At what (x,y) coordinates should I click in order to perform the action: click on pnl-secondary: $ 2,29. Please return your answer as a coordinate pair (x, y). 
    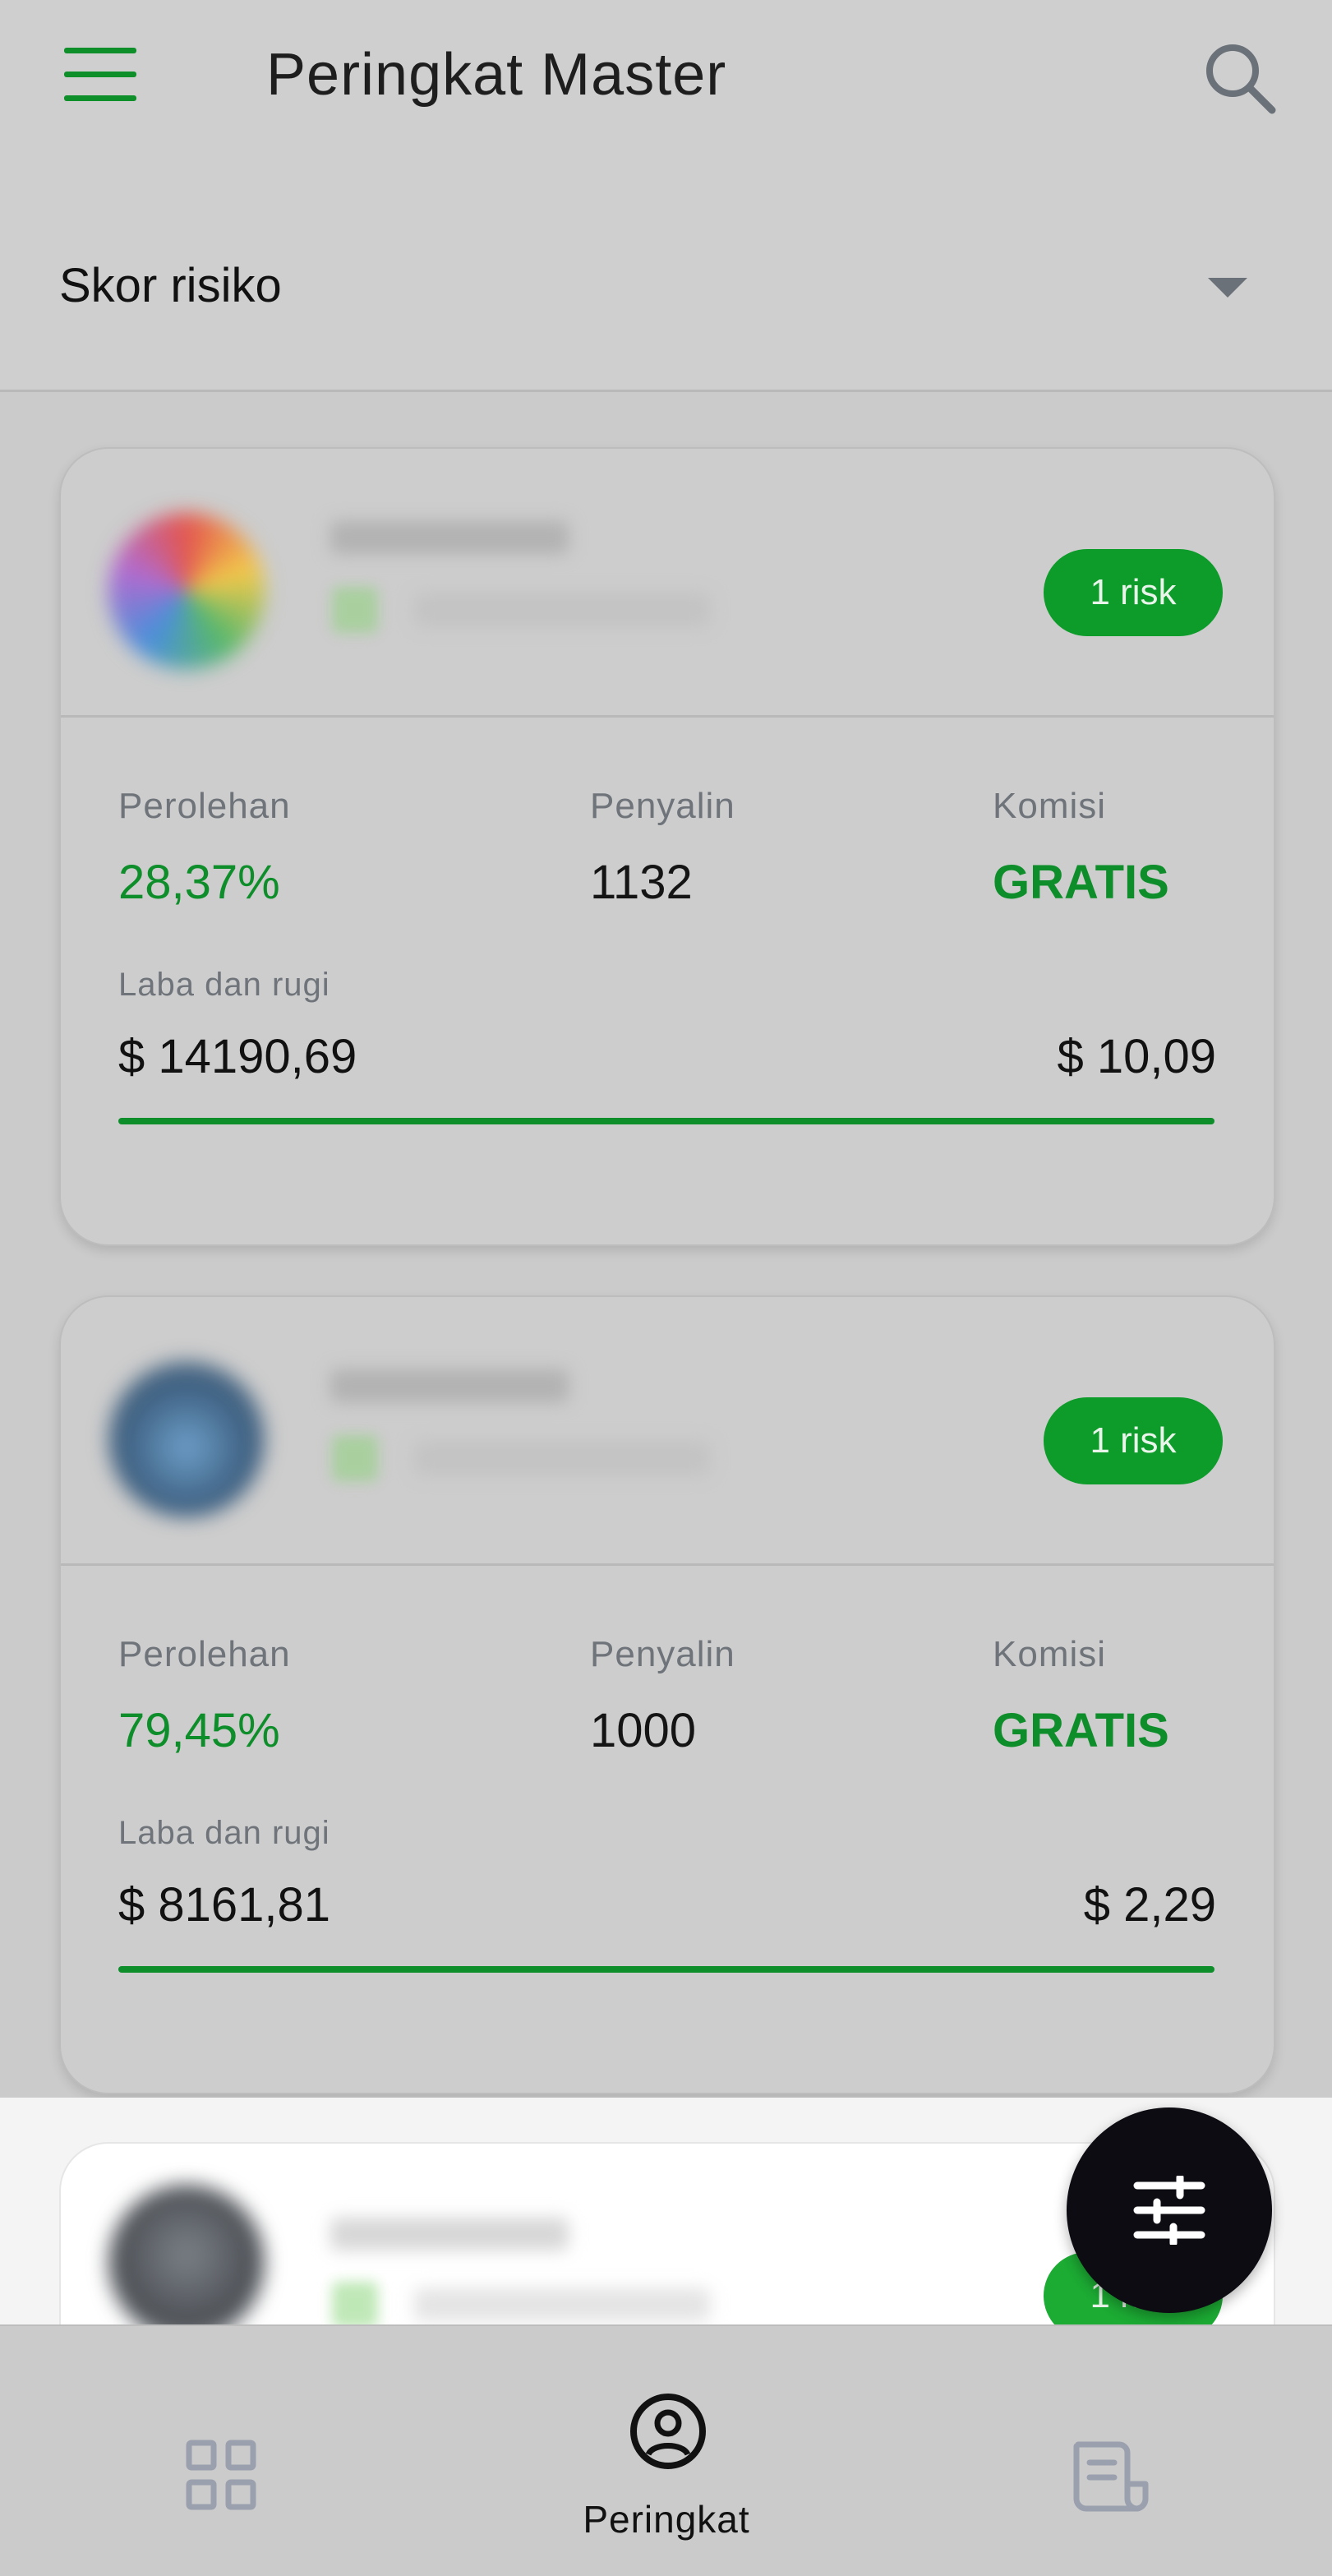
    Looking at the image, I should click on (1149, 1905).